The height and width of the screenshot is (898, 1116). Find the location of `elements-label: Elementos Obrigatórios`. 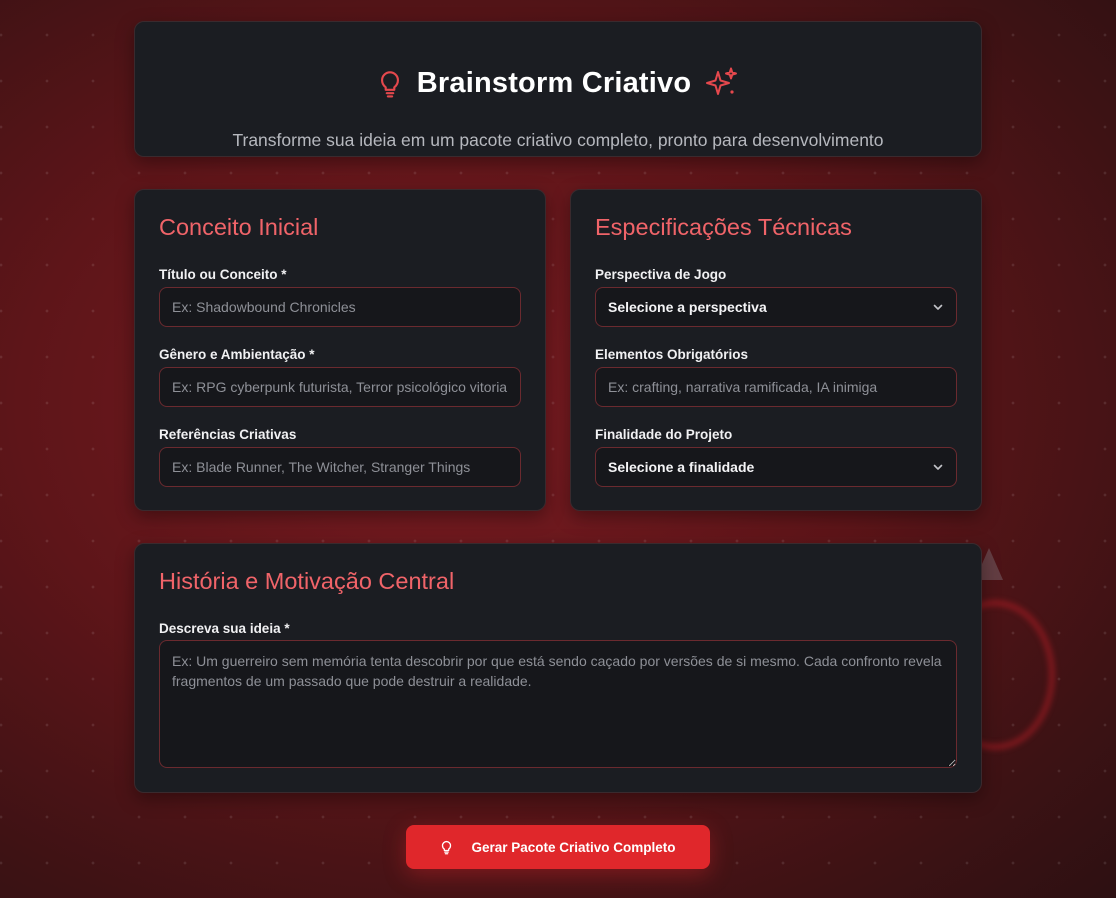

elements-label: Elementos Obrigatórios is located at coordinates (672, 354).